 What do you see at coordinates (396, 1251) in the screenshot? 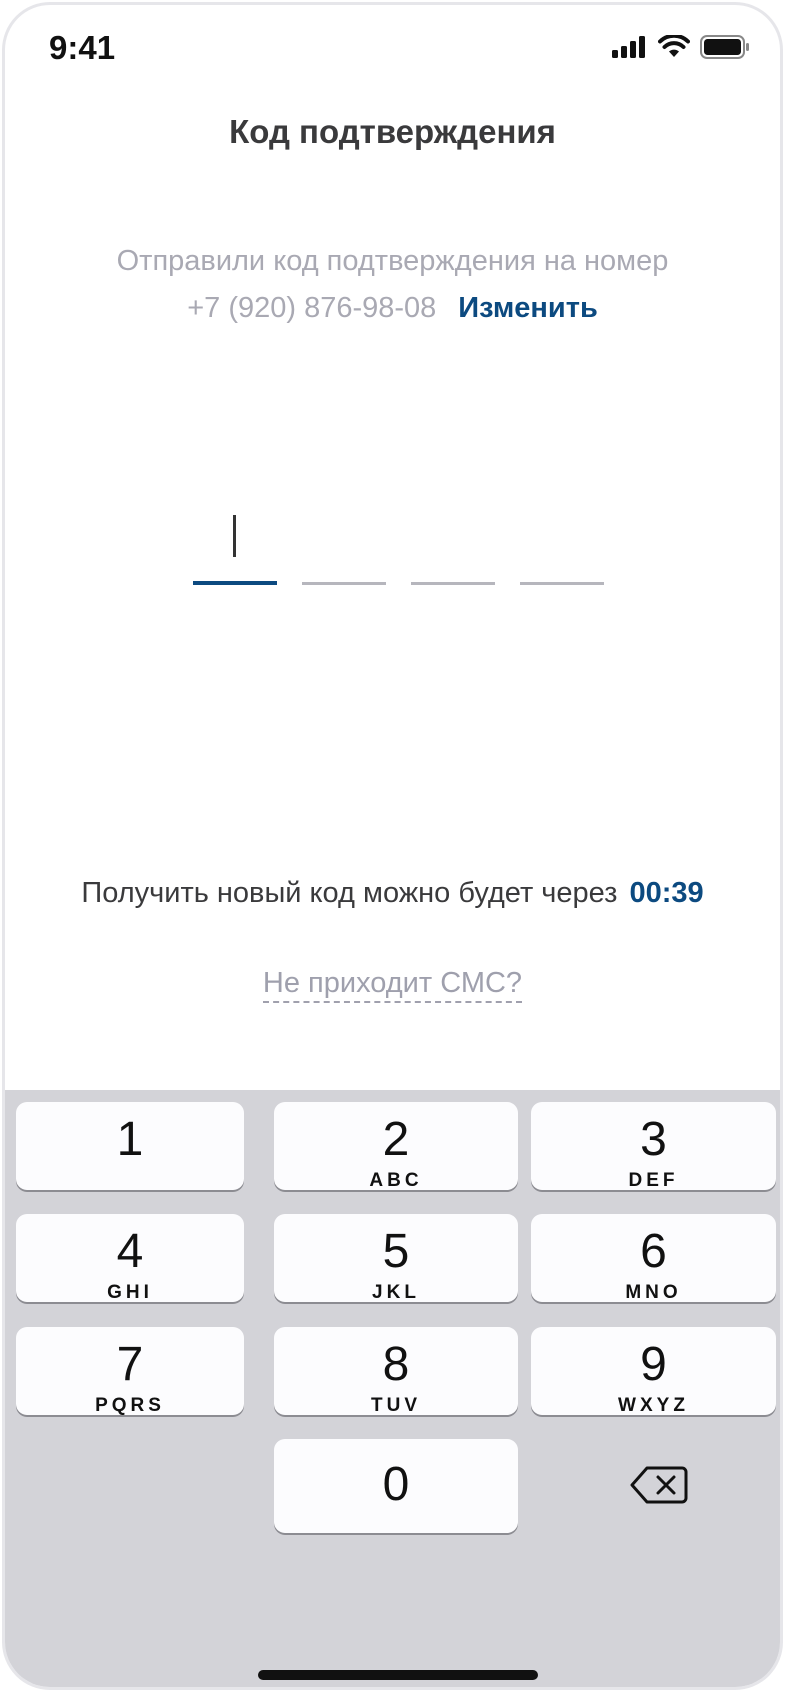
I see `key-digit: 5` at bounding box center [396, 1251].